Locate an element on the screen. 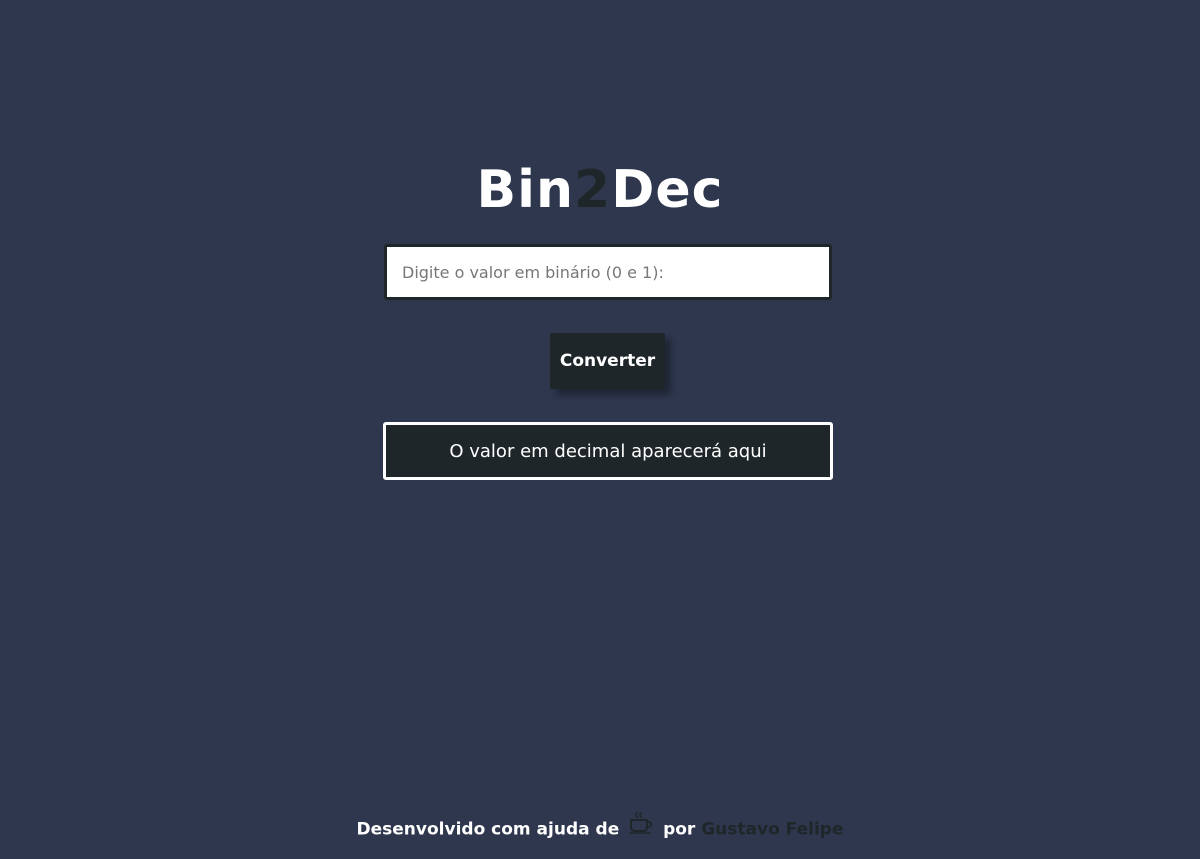 Image resolution: width=1200 pixels, height=859 pixels. author-link: Gustavo Felipe is located at coordinates (772, 830).